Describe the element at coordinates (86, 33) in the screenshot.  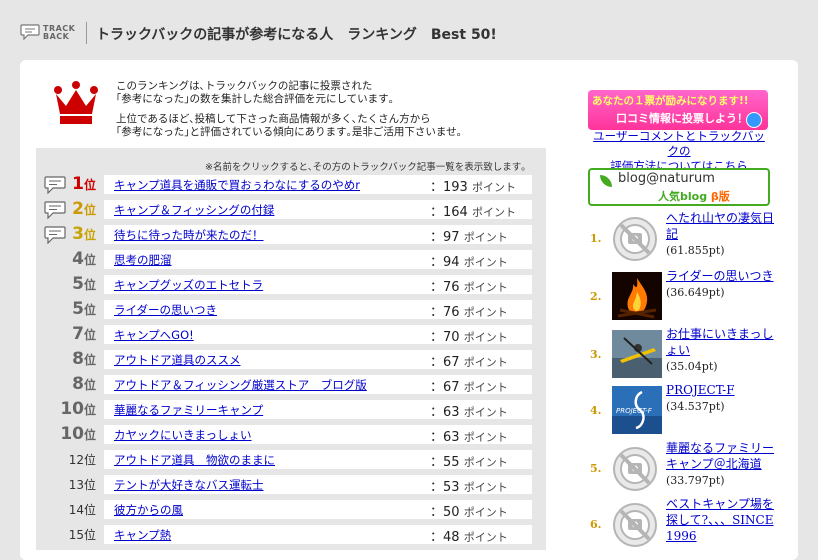
I see `header-divider` at that location.